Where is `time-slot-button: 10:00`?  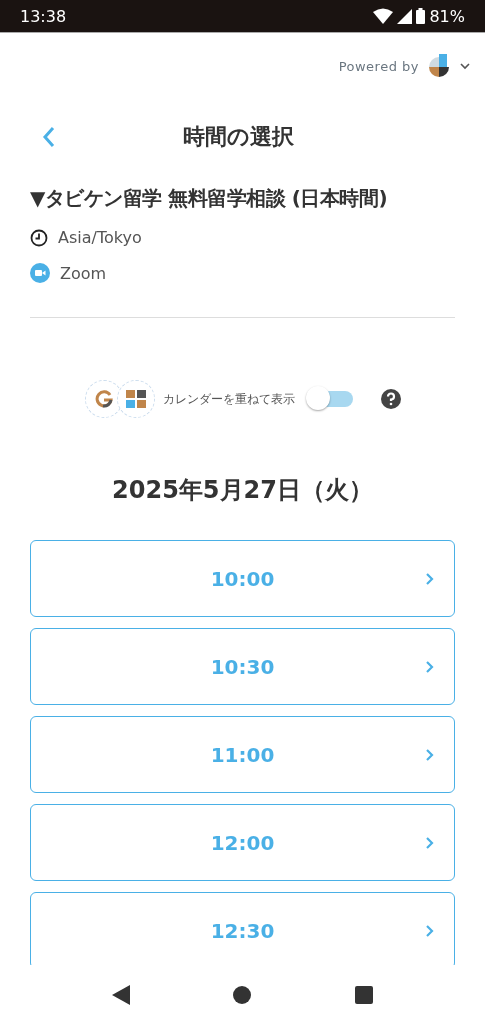 time-slot-button: 10:00 is located at coordinates (242, 578).